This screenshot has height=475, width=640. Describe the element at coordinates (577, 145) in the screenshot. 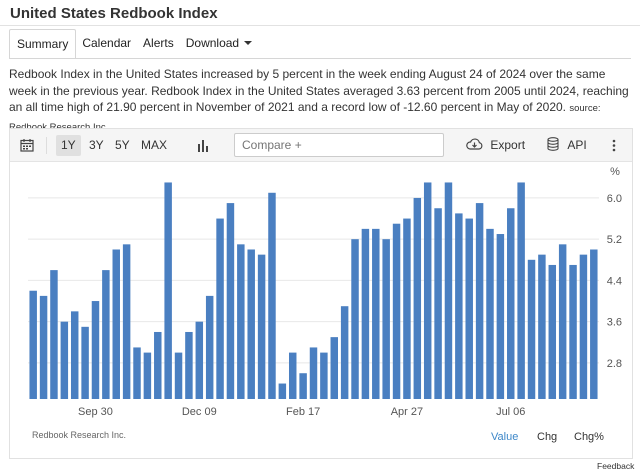

I see `api-label: API` at that location.